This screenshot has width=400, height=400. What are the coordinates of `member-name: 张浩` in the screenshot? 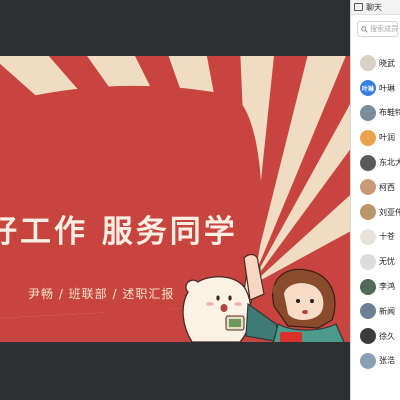 It's located at (387, 361).